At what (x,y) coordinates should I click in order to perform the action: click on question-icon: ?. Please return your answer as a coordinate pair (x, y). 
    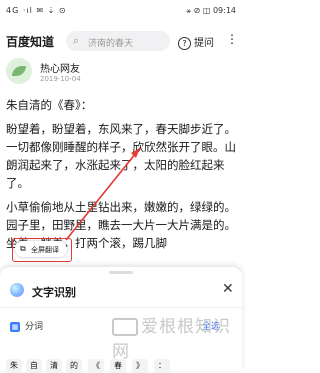
    Looking at the image, I should click on (184, 43).